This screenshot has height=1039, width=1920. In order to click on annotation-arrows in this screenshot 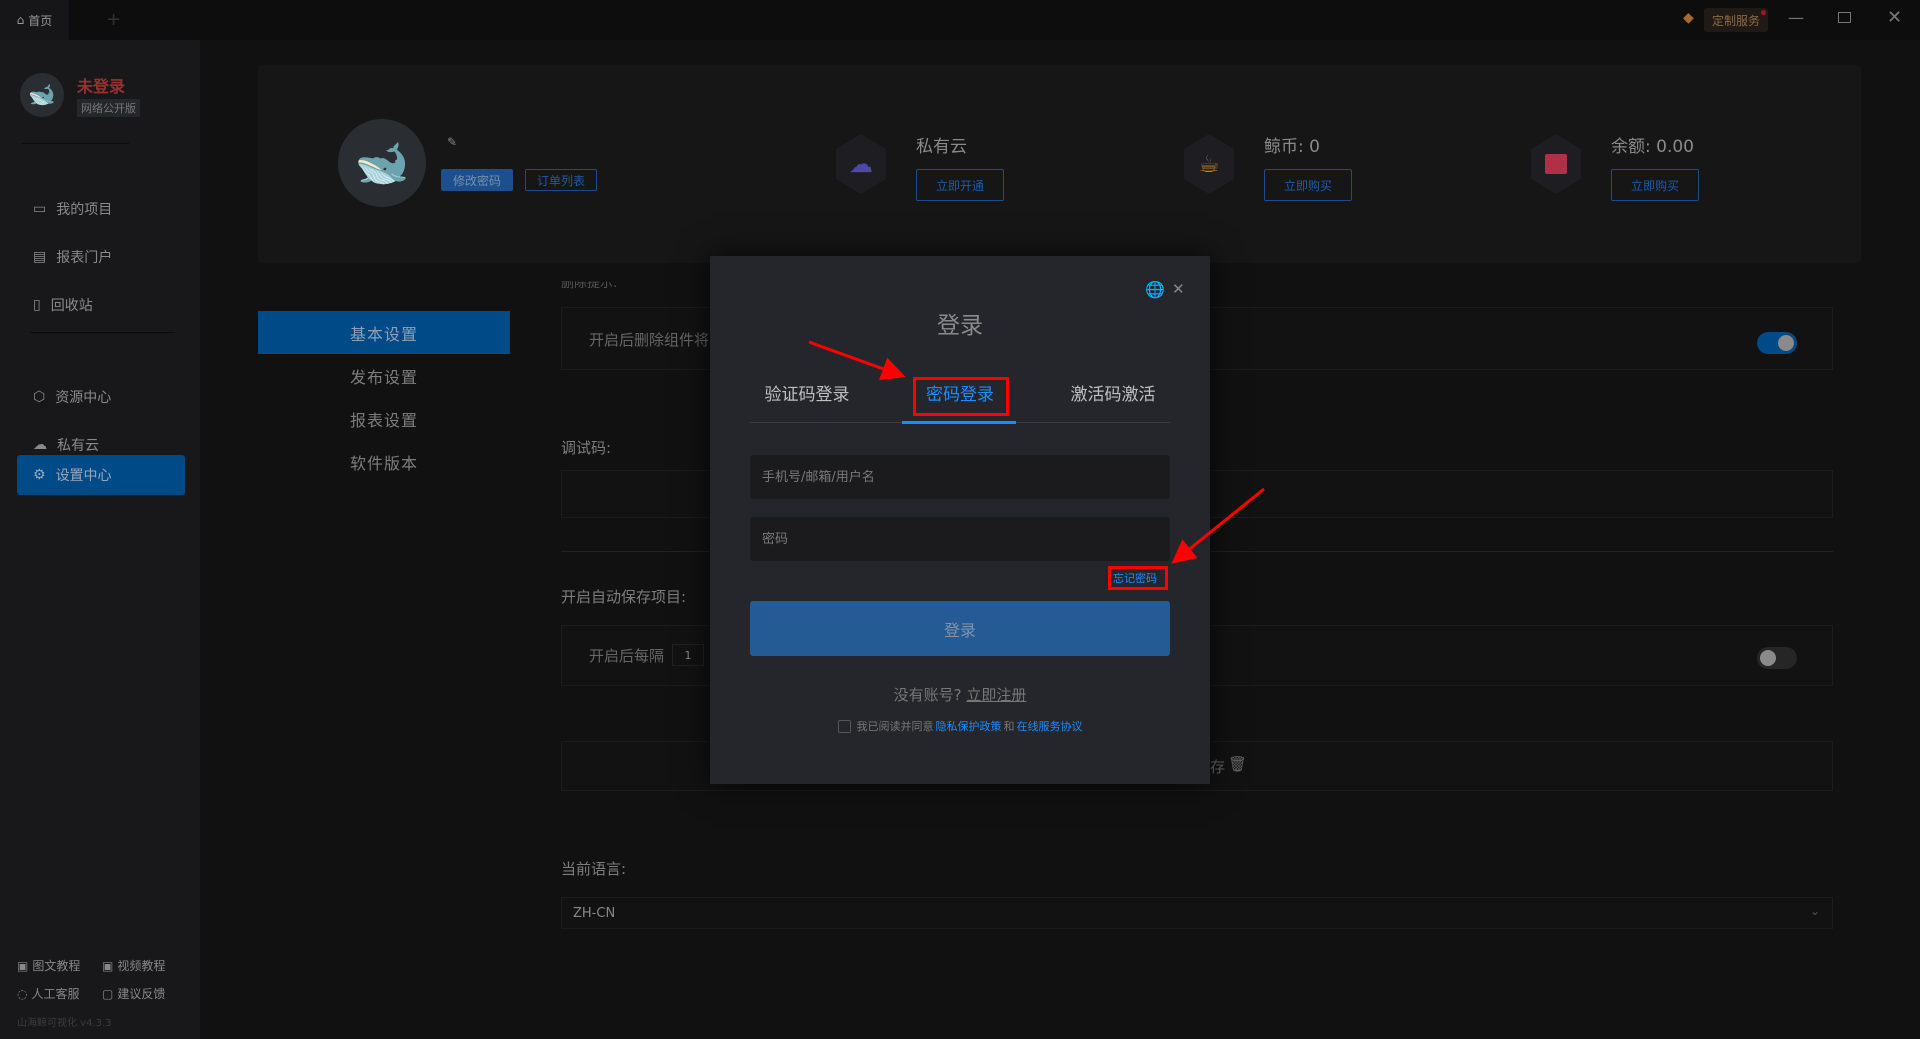, I will do `click(1036, 452)`.